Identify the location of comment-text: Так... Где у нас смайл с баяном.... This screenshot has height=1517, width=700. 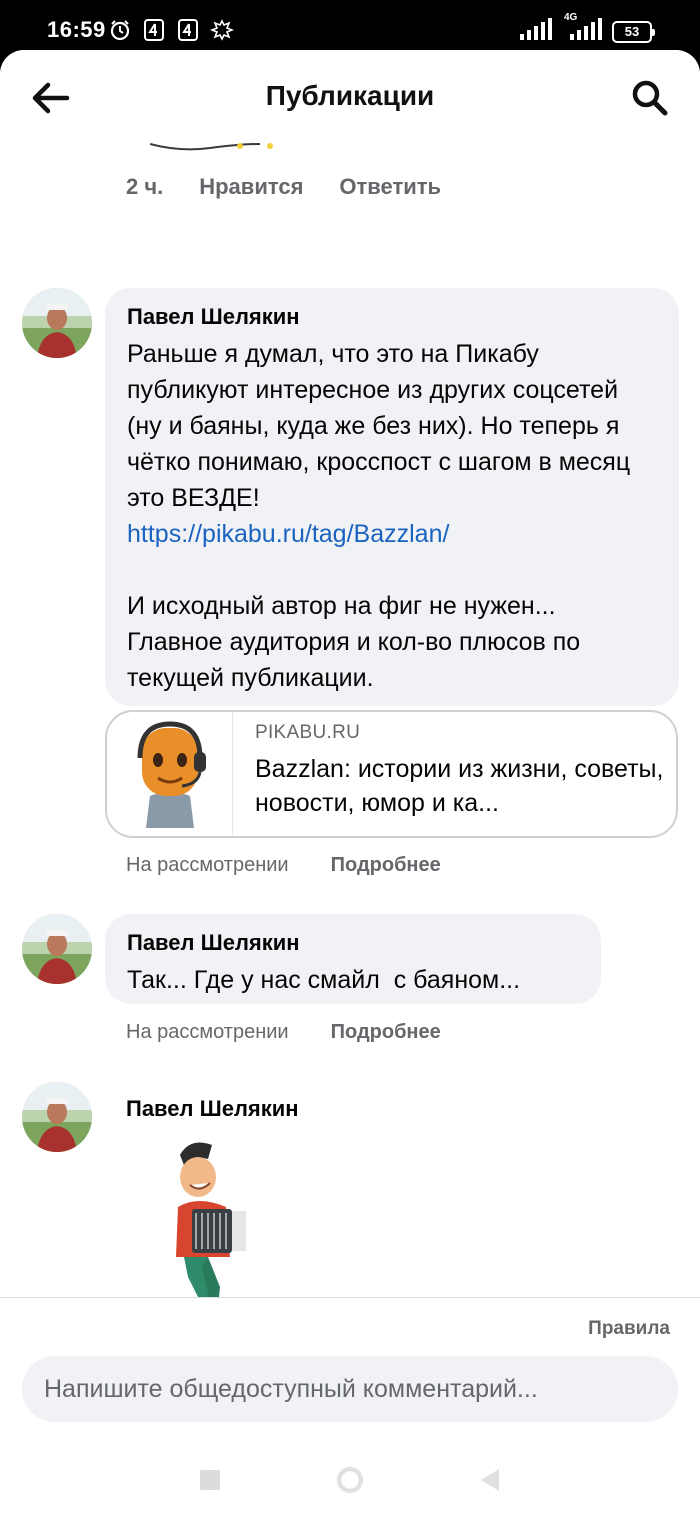
(324, 980).